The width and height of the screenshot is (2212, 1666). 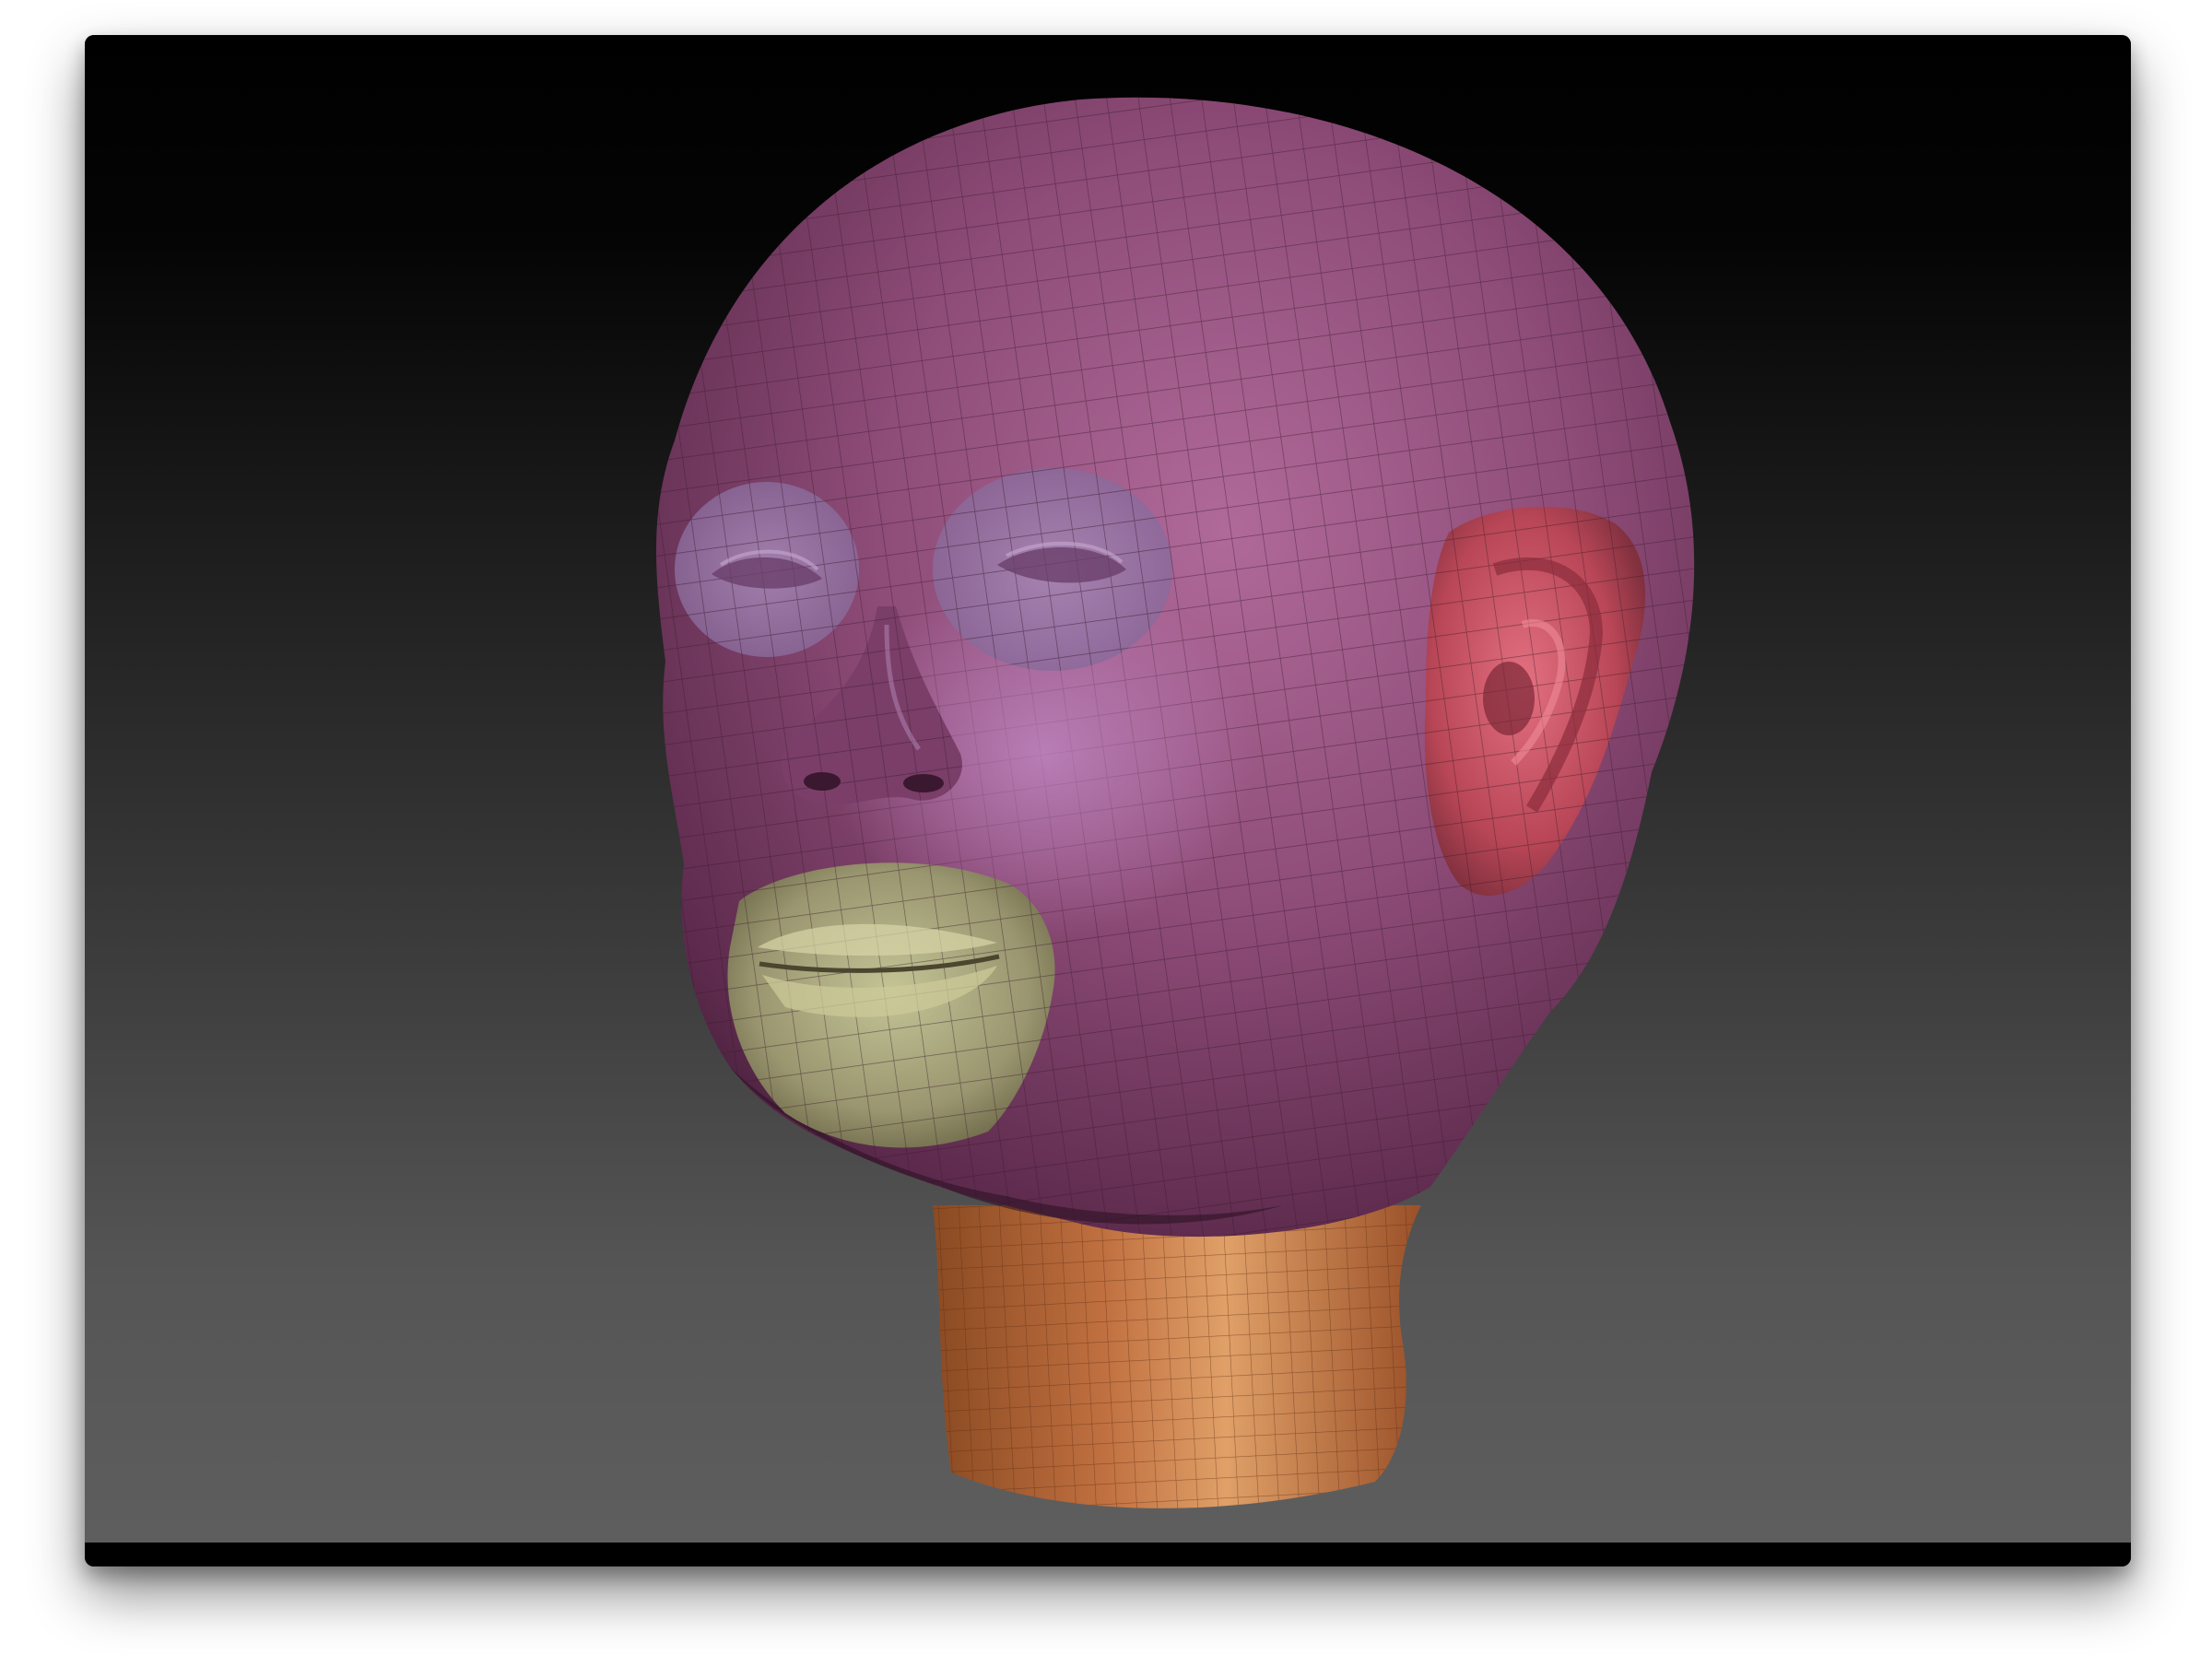 What do you see at coordinates (1177, 1356) in the screenshot?
I see `neck-region` at bounding box center [1177, 1356].